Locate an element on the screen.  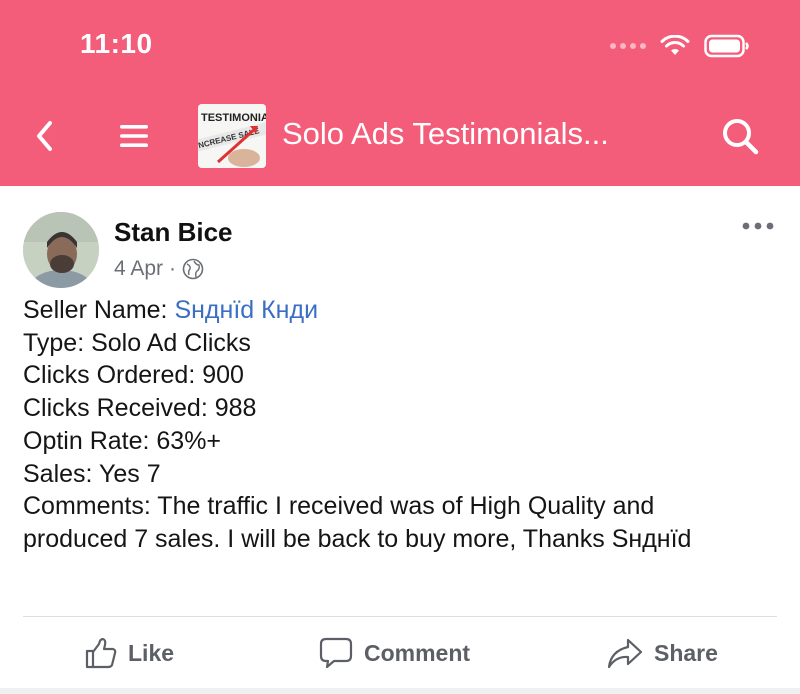
clicks-received-line: Clicks Received: 988 is located at coordinates (140, 408).